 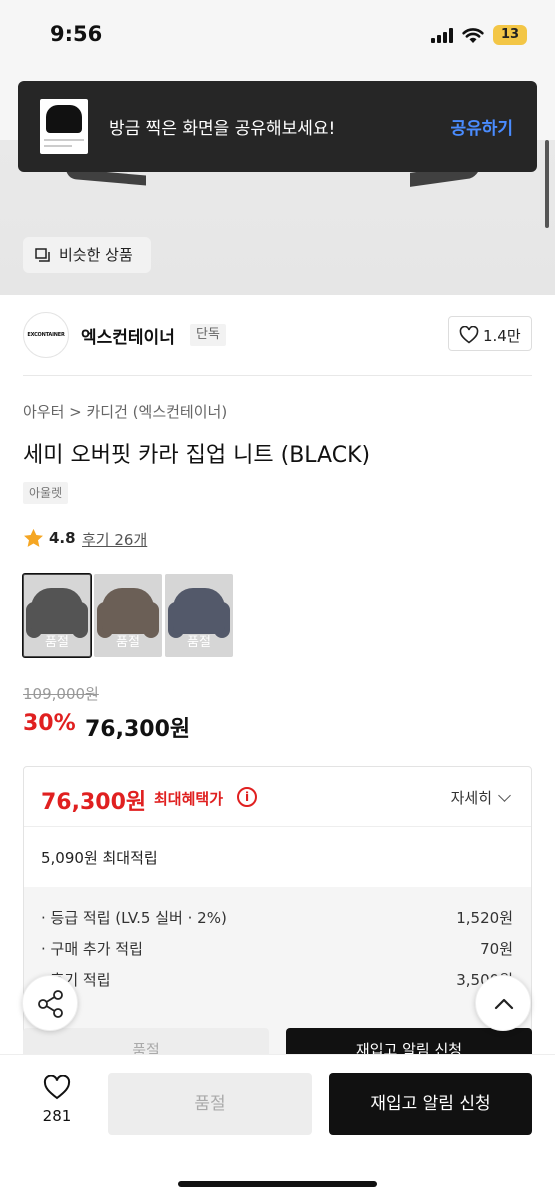 I want to click on max-points: 5,090원 최대적립, so click(x=99, y=858).